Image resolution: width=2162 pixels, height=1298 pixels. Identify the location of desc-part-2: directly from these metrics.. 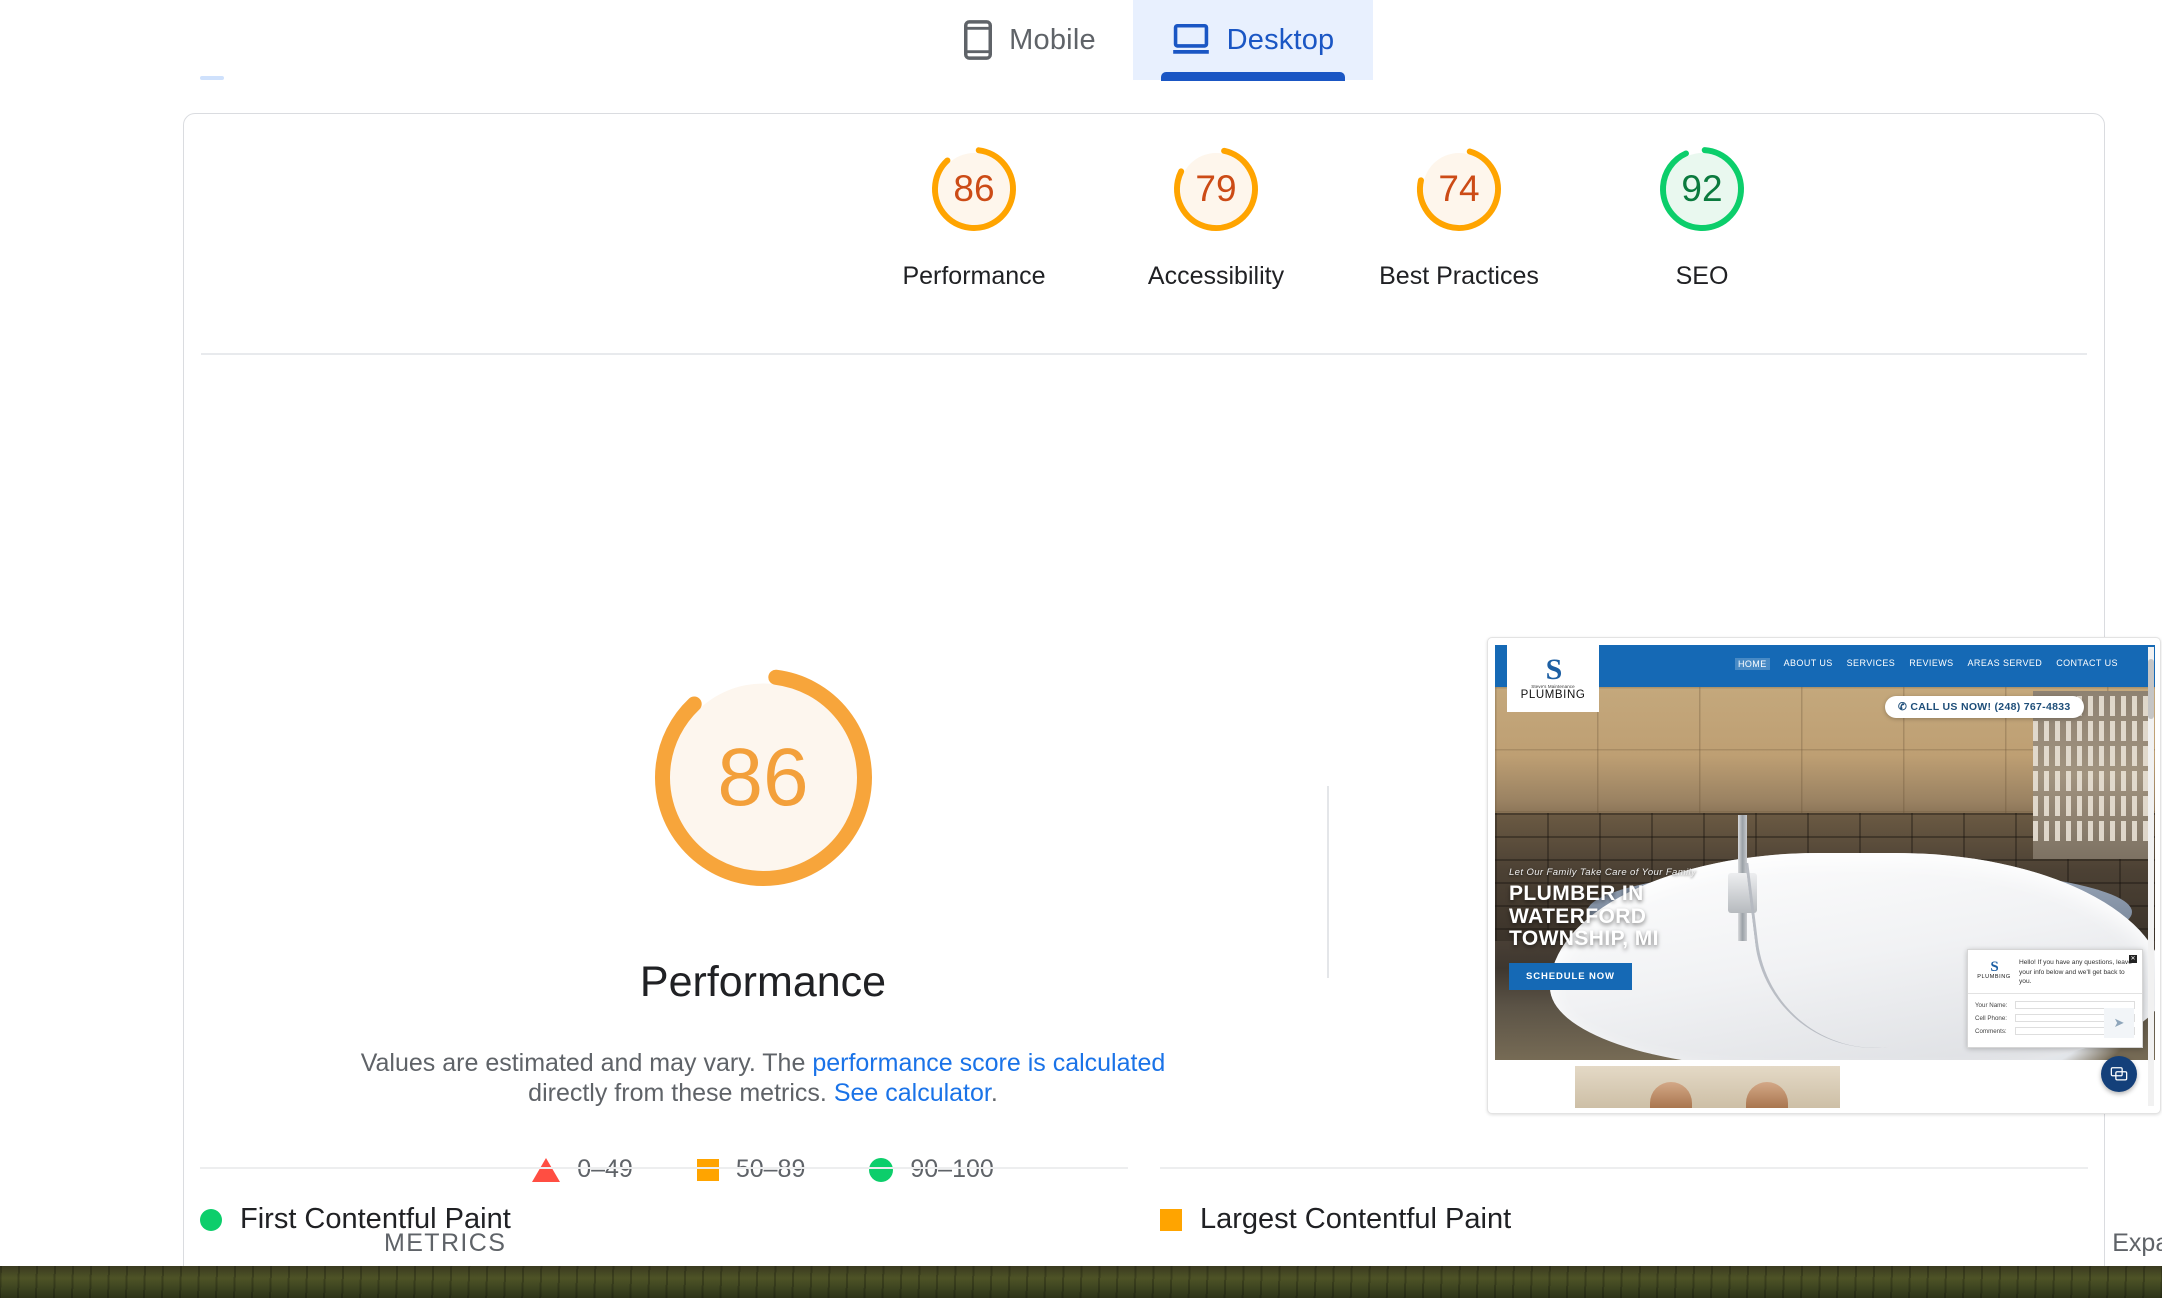
(681, 1092).